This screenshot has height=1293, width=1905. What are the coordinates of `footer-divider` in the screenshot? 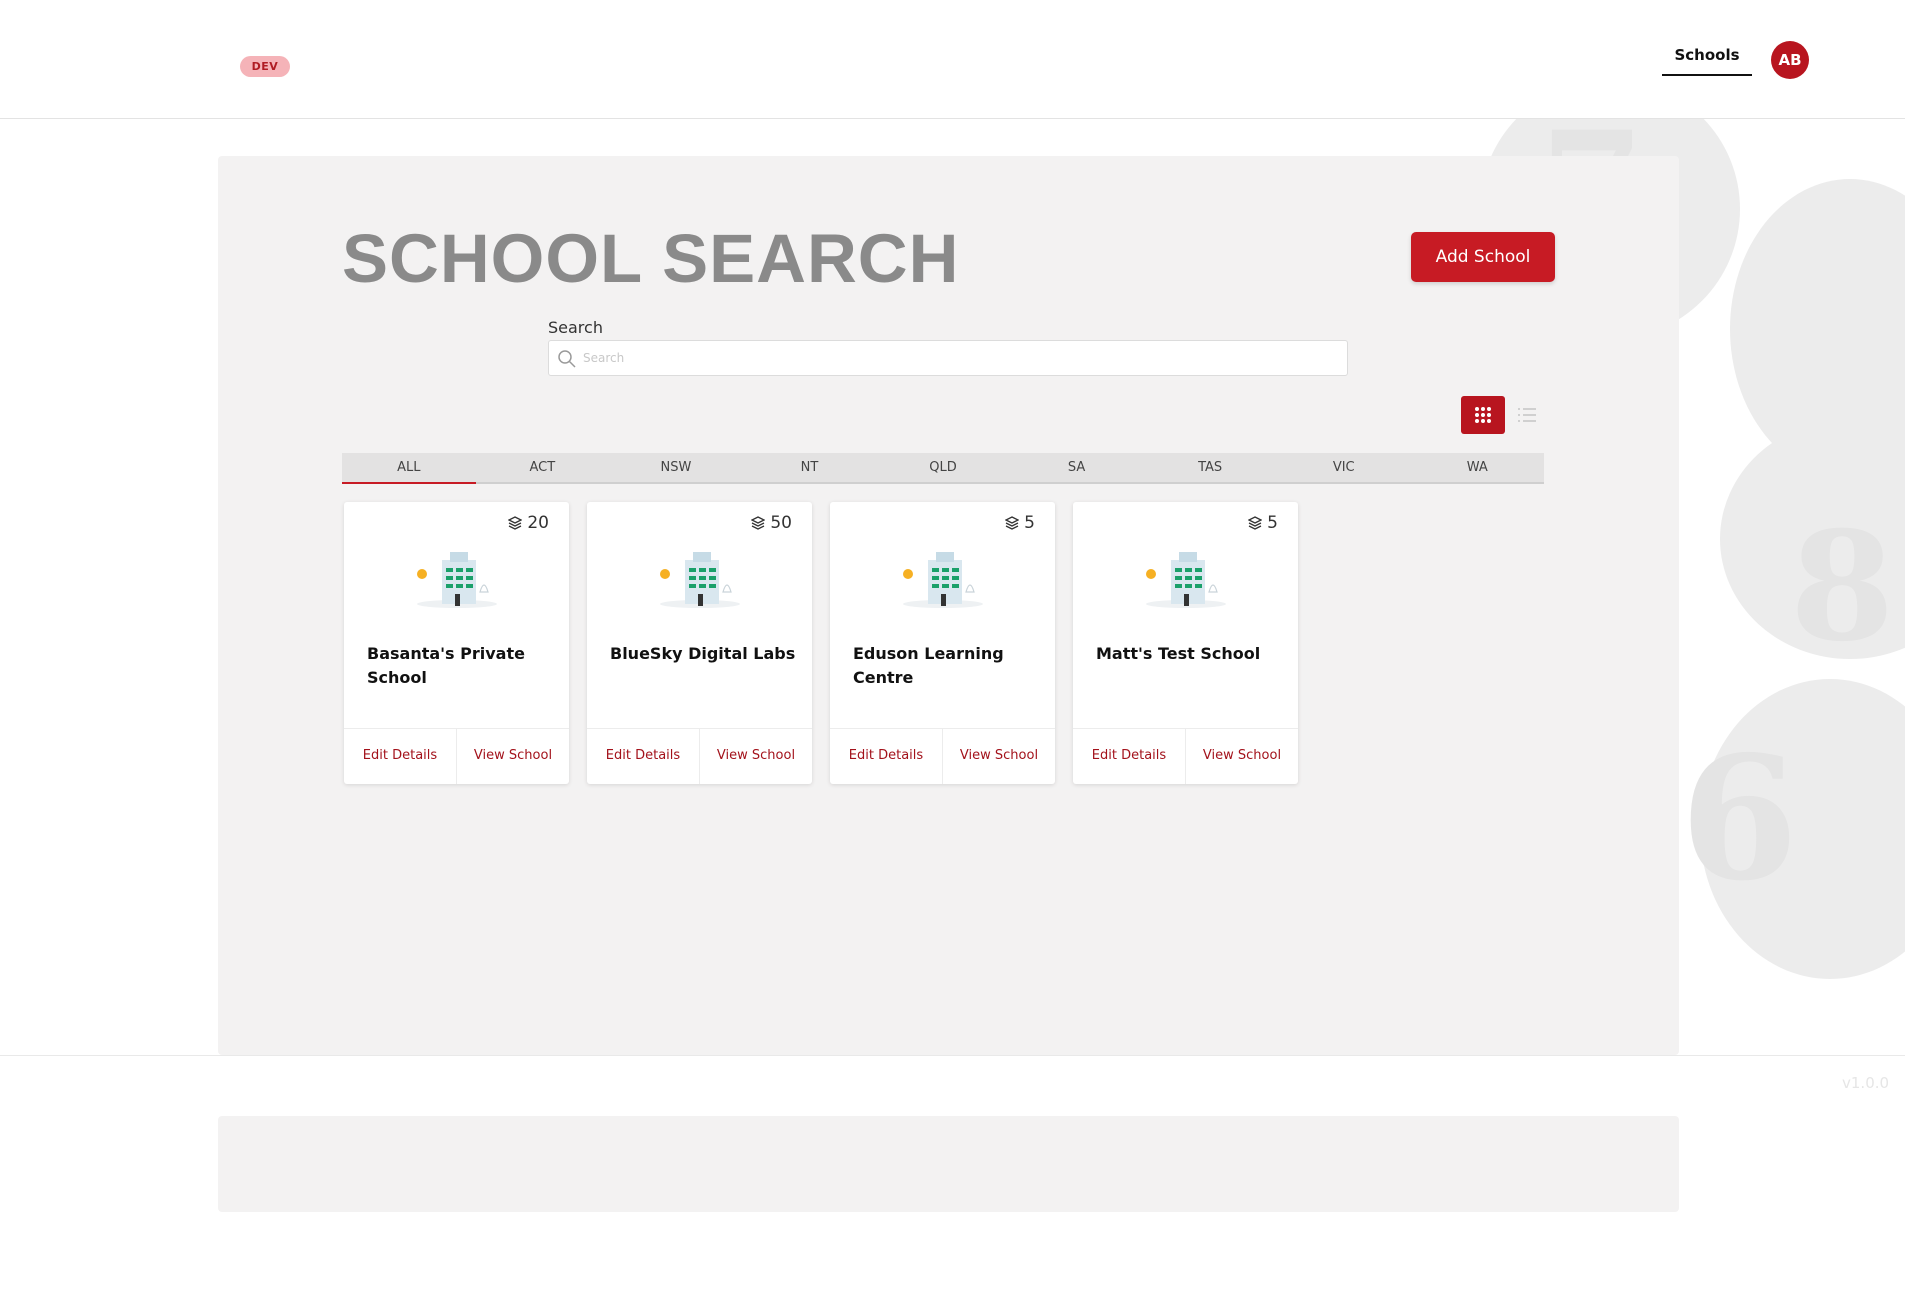 It's located at (952, 1055).